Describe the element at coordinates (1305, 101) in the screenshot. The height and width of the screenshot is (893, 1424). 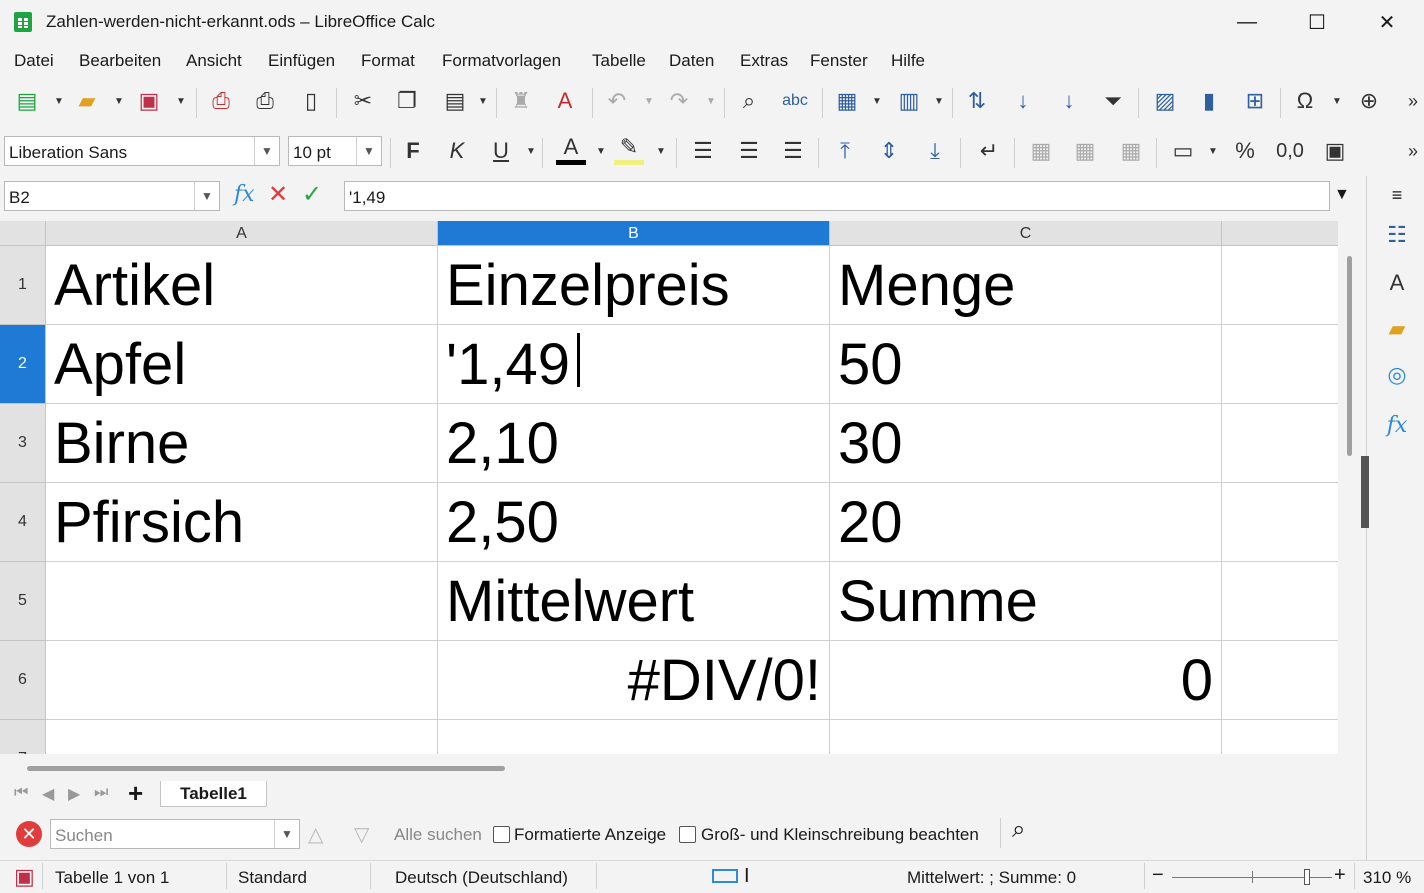
I see `special-character-icon: Ω` at that location.